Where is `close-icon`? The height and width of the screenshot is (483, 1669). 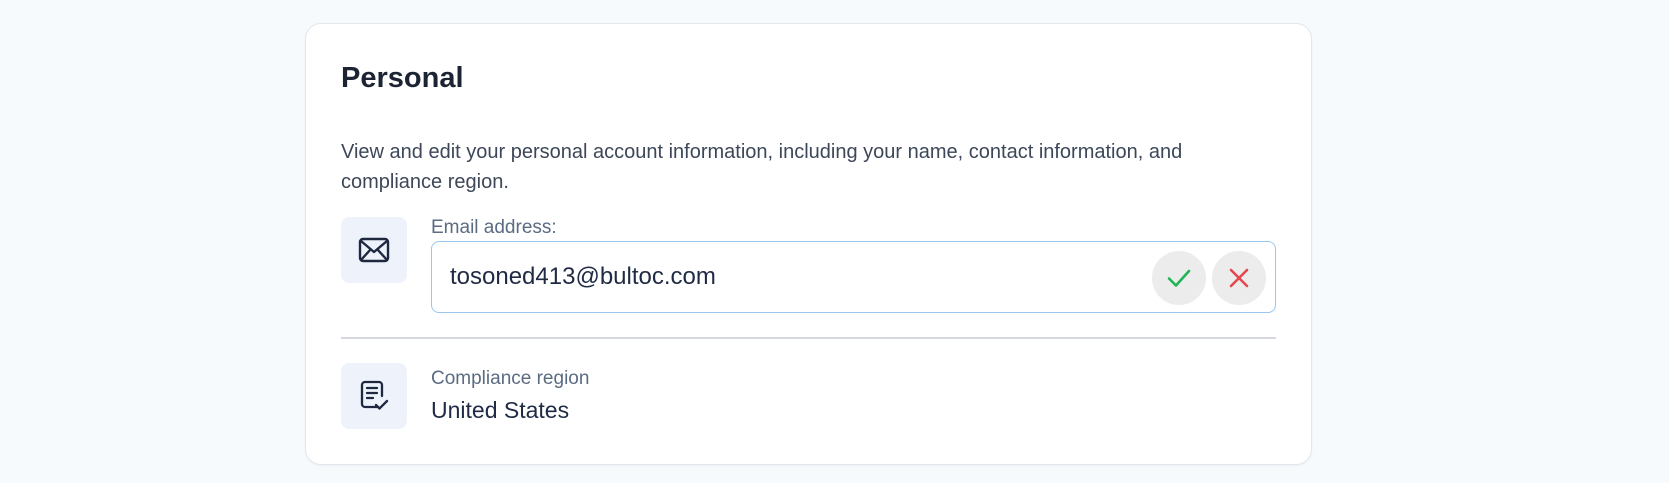
close-icon is located at coordinates (1239, 278).